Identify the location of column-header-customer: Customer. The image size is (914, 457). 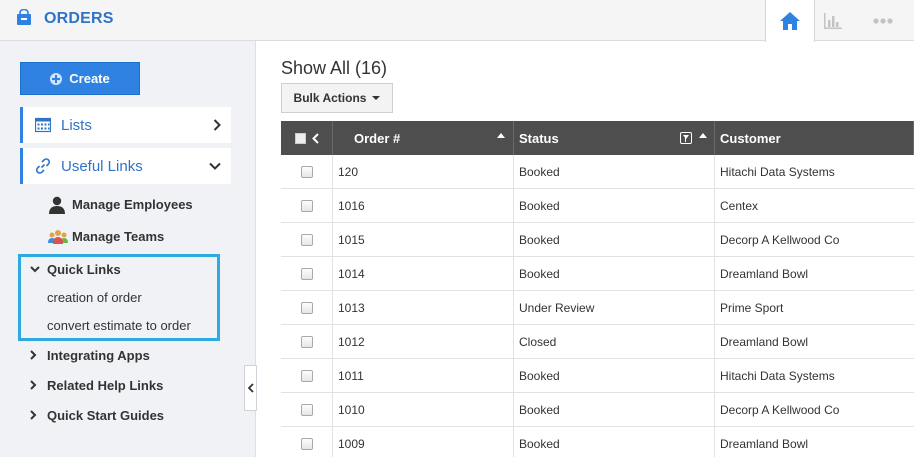
(814, 138).